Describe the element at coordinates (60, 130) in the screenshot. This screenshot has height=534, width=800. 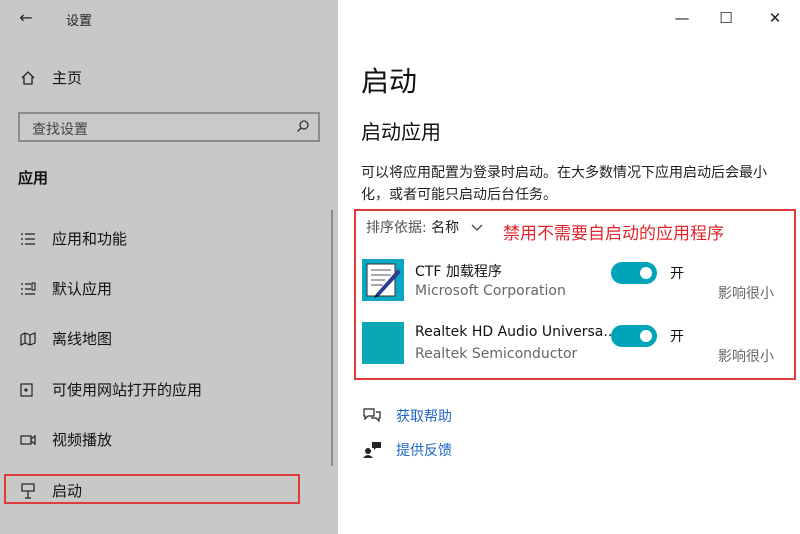
I see `search-placeholder: 查找设置` at that location.